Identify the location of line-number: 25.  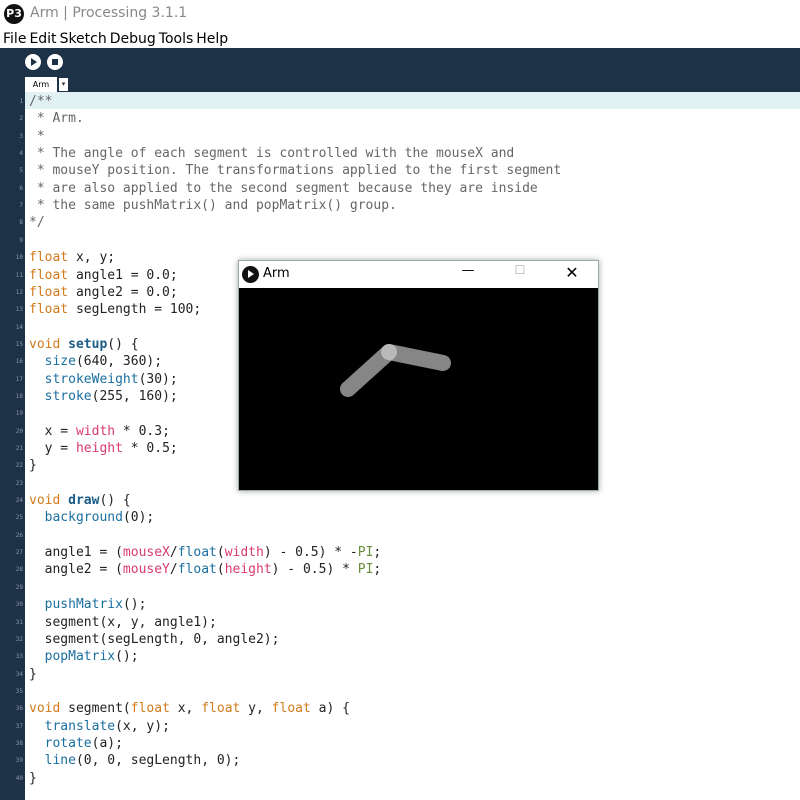
(19, 518).